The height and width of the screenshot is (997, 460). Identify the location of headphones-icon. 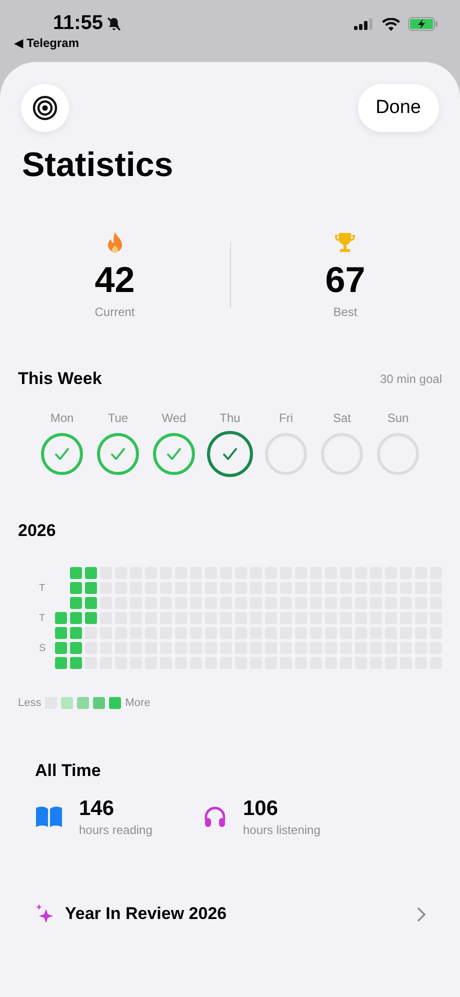
(215, 817).